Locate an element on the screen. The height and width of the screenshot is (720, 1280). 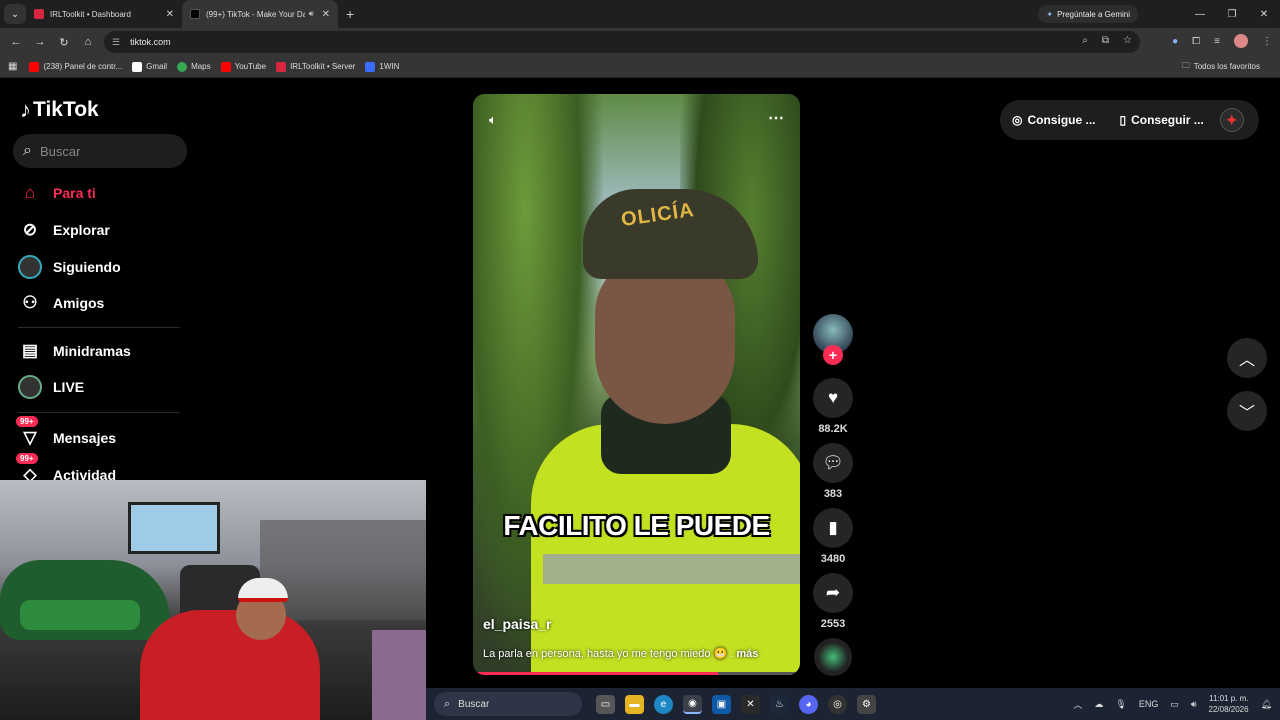
search-input: ⌕ Buscar is located at coordinates (100, 151).